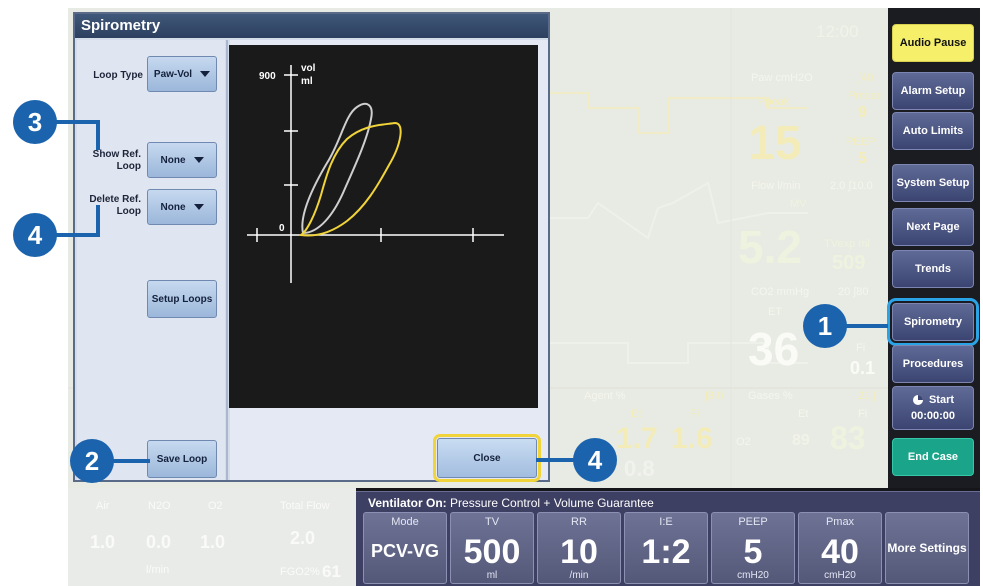 This screenshot has height=586, width=983. What do you see at coordinates (743, 442) in the screenshot?
I see `o2-label: O2` at bounding box center [743, 442].